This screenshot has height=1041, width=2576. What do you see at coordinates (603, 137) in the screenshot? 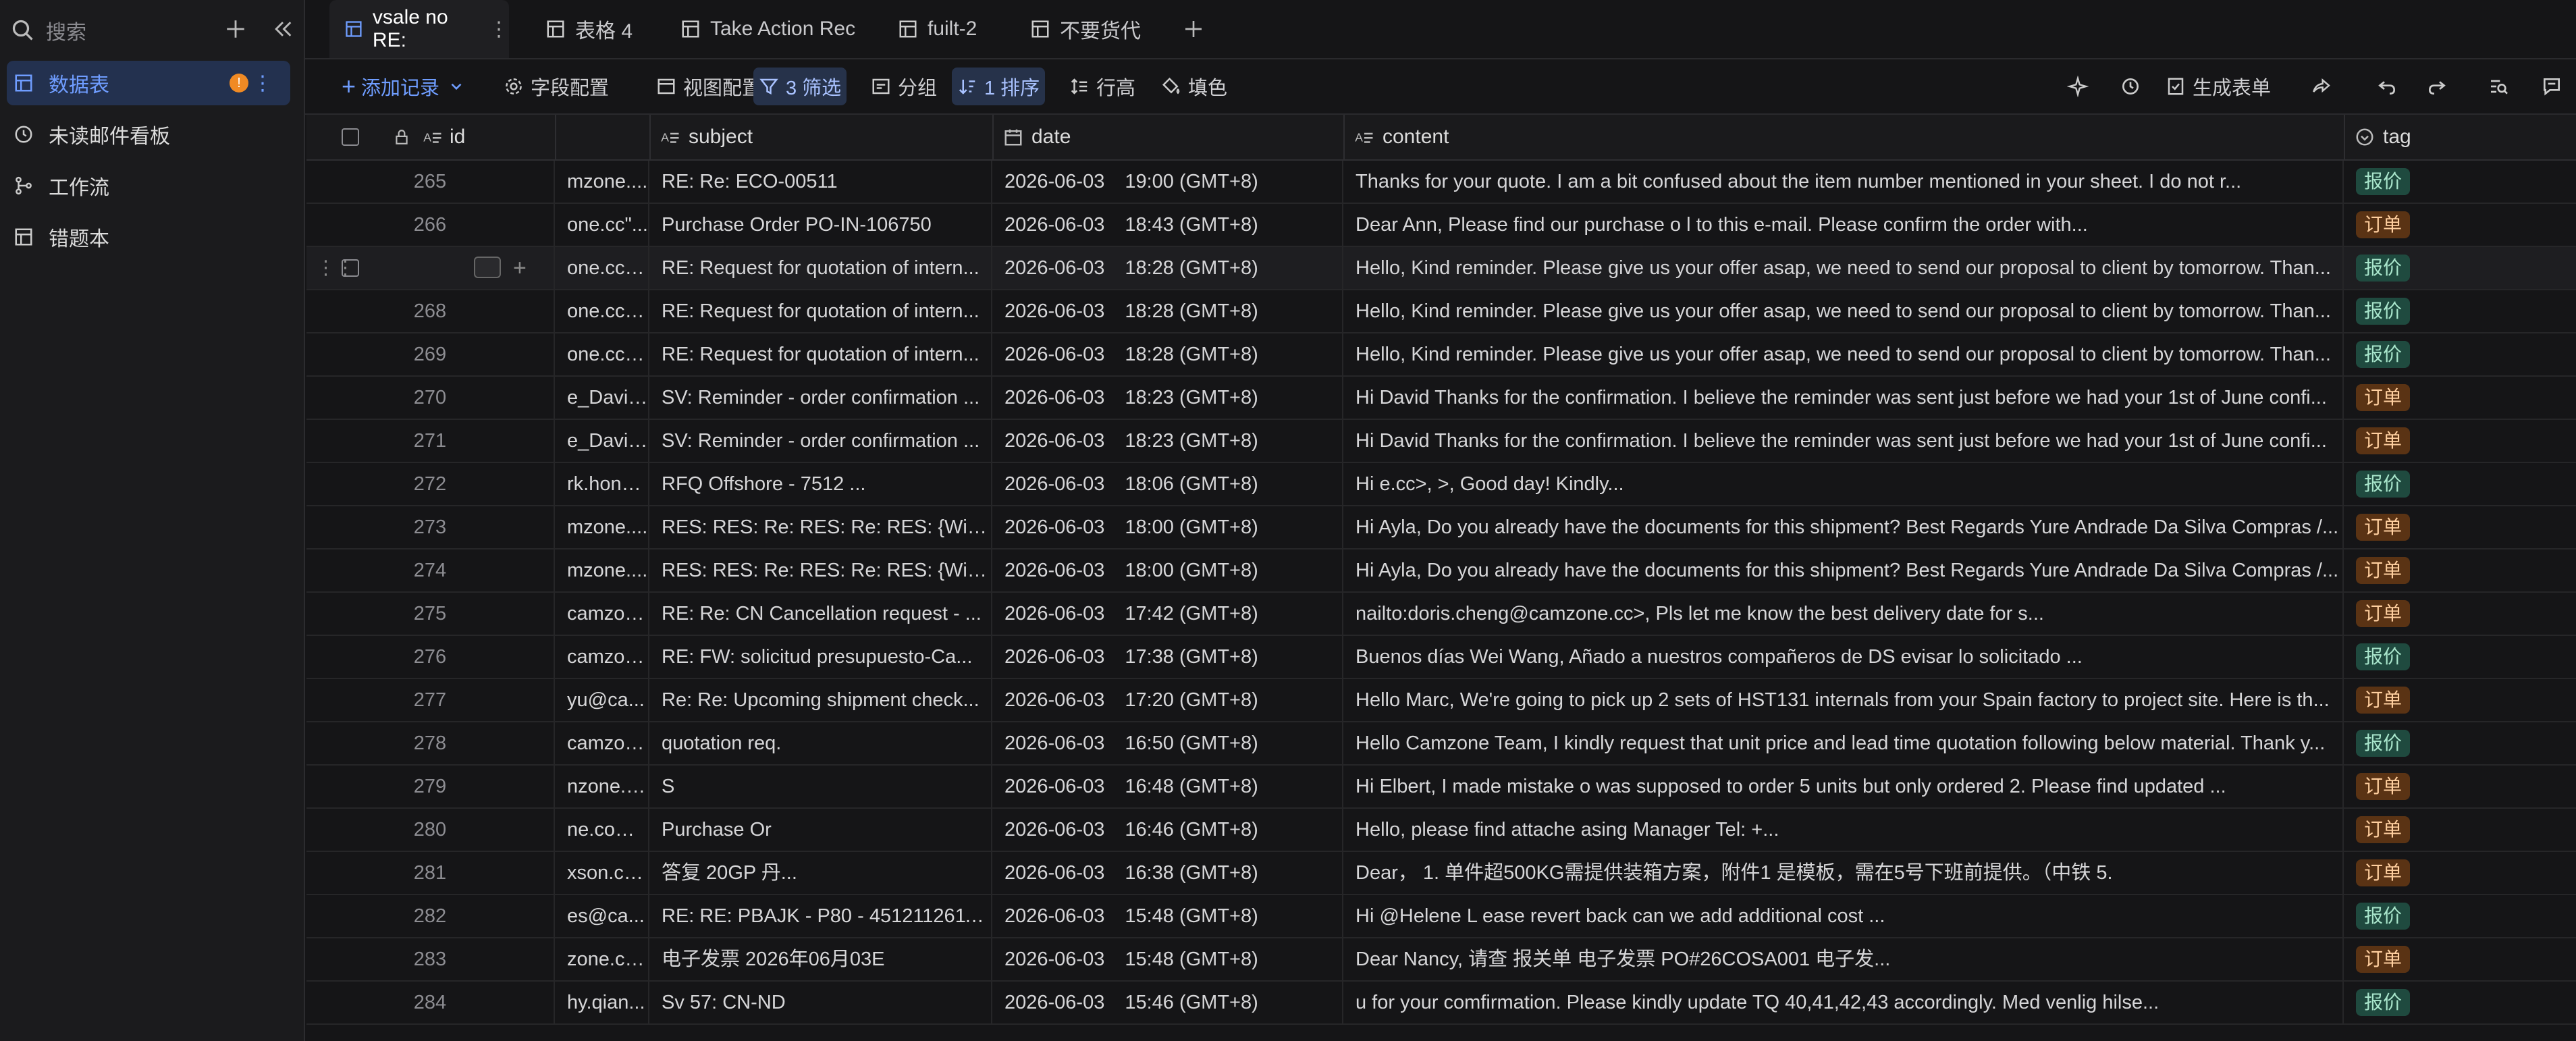
I see `column-header-from` at bounding box center [603, 137].